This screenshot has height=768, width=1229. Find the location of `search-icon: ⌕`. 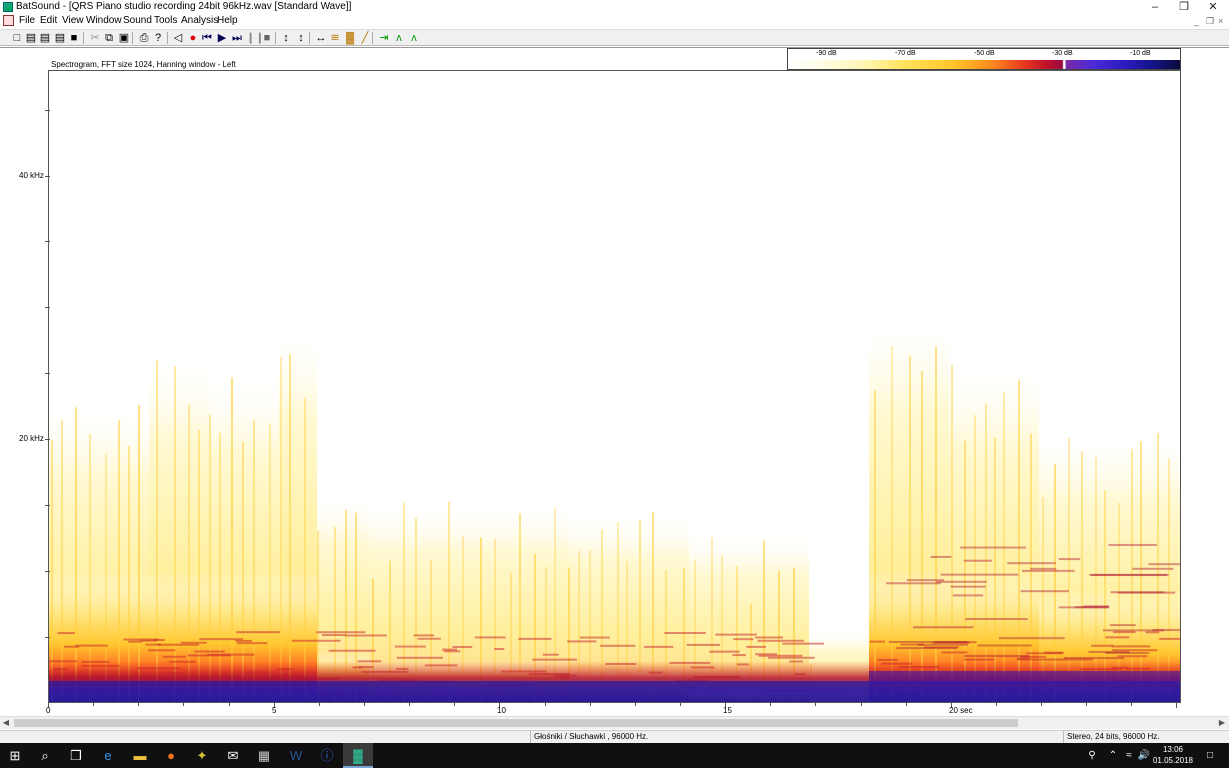

search-icon: ⌕ is located at coordinates (45, 755).